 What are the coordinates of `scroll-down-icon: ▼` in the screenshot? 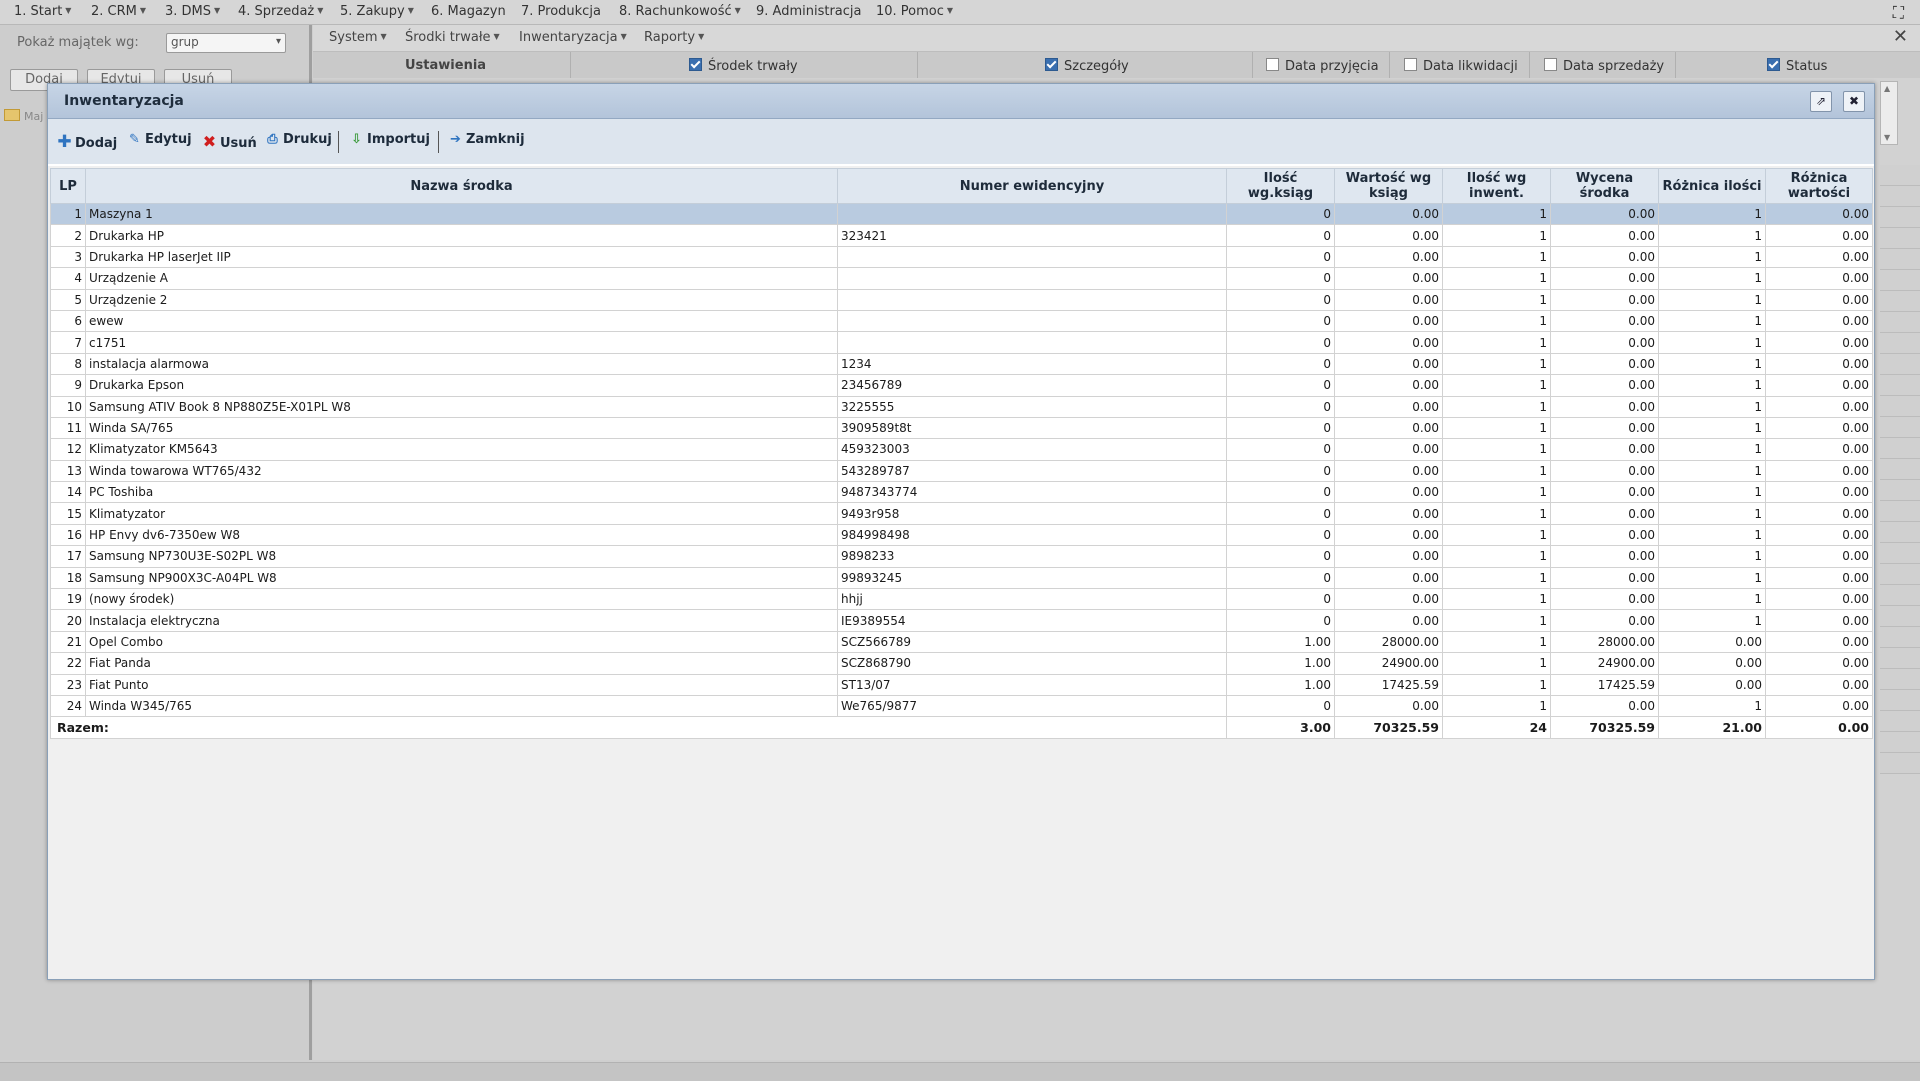 It's located at (1887, 137).